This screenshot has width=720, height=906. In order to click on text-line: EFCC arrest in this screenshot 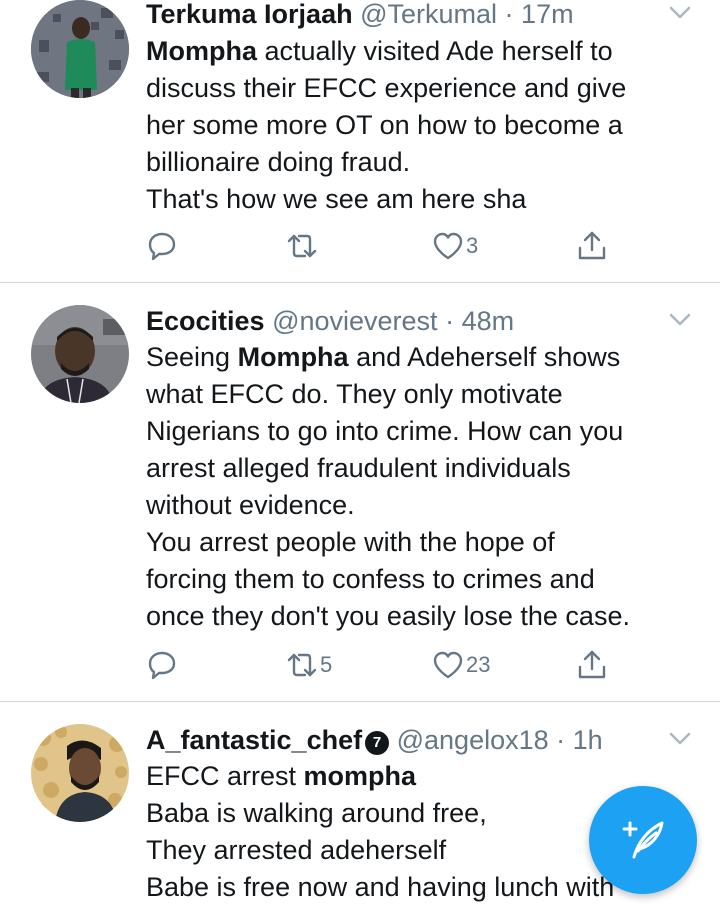, I will do `click(225, 776)`.